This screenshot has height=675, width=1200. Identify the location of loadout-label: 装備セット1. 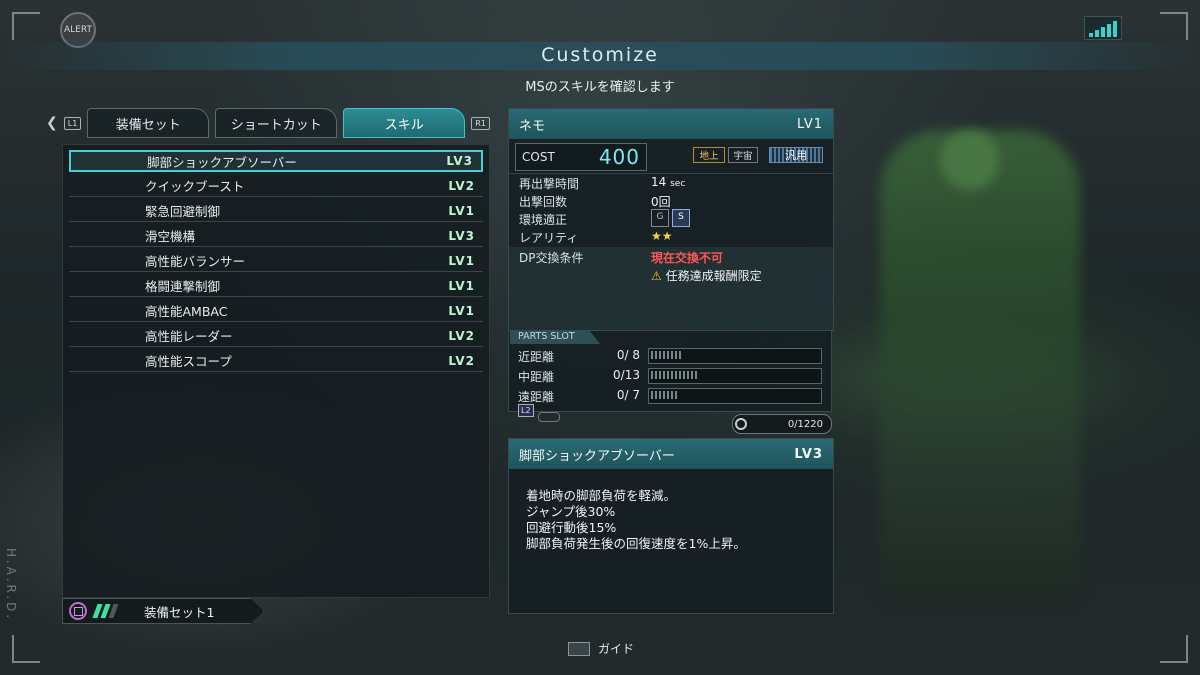
(179, 612).